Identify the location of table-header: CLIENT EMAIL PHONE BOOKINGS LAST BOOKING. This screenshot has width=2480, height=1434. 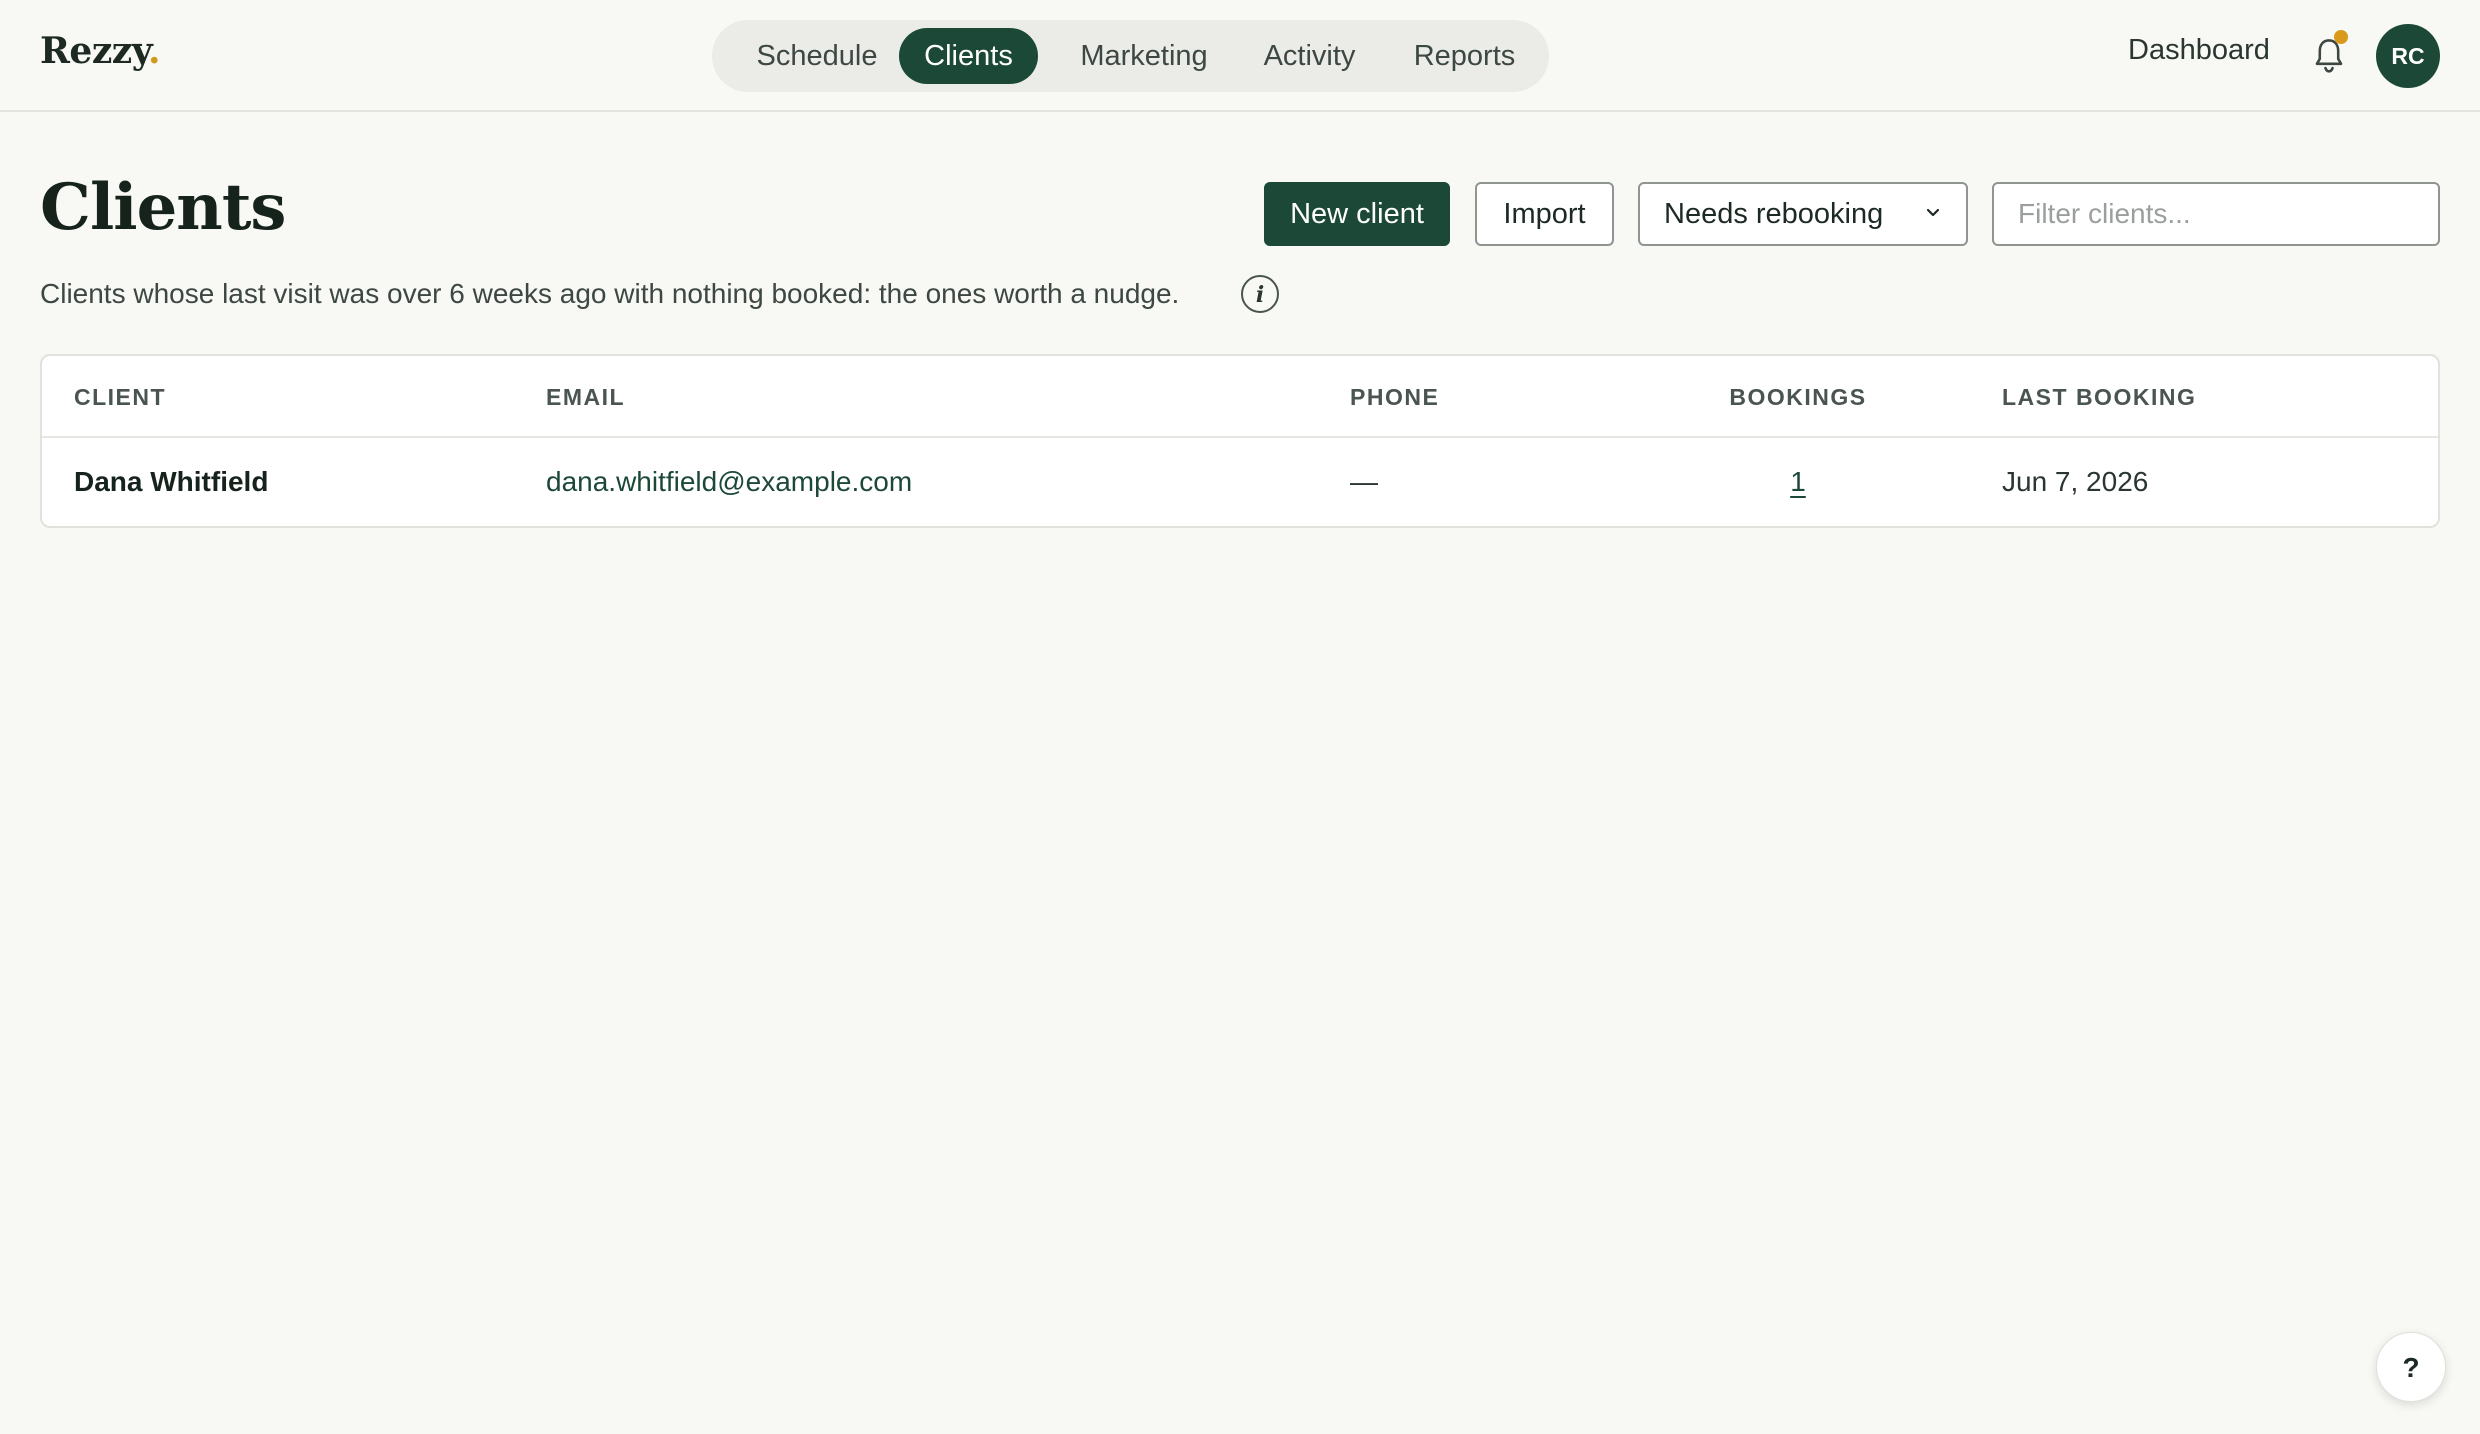
(1240, 397).